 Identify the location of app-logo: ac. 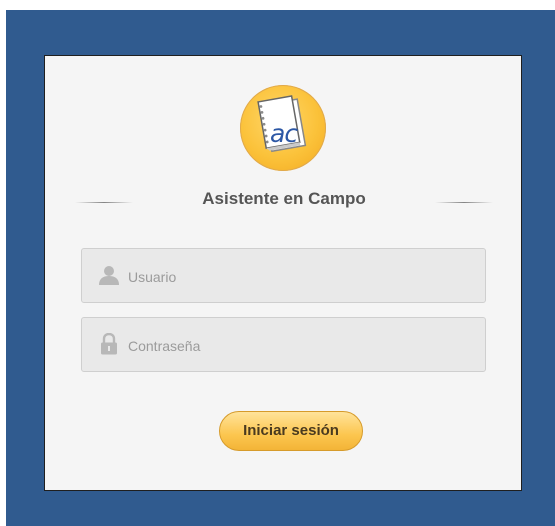
(283, 128).